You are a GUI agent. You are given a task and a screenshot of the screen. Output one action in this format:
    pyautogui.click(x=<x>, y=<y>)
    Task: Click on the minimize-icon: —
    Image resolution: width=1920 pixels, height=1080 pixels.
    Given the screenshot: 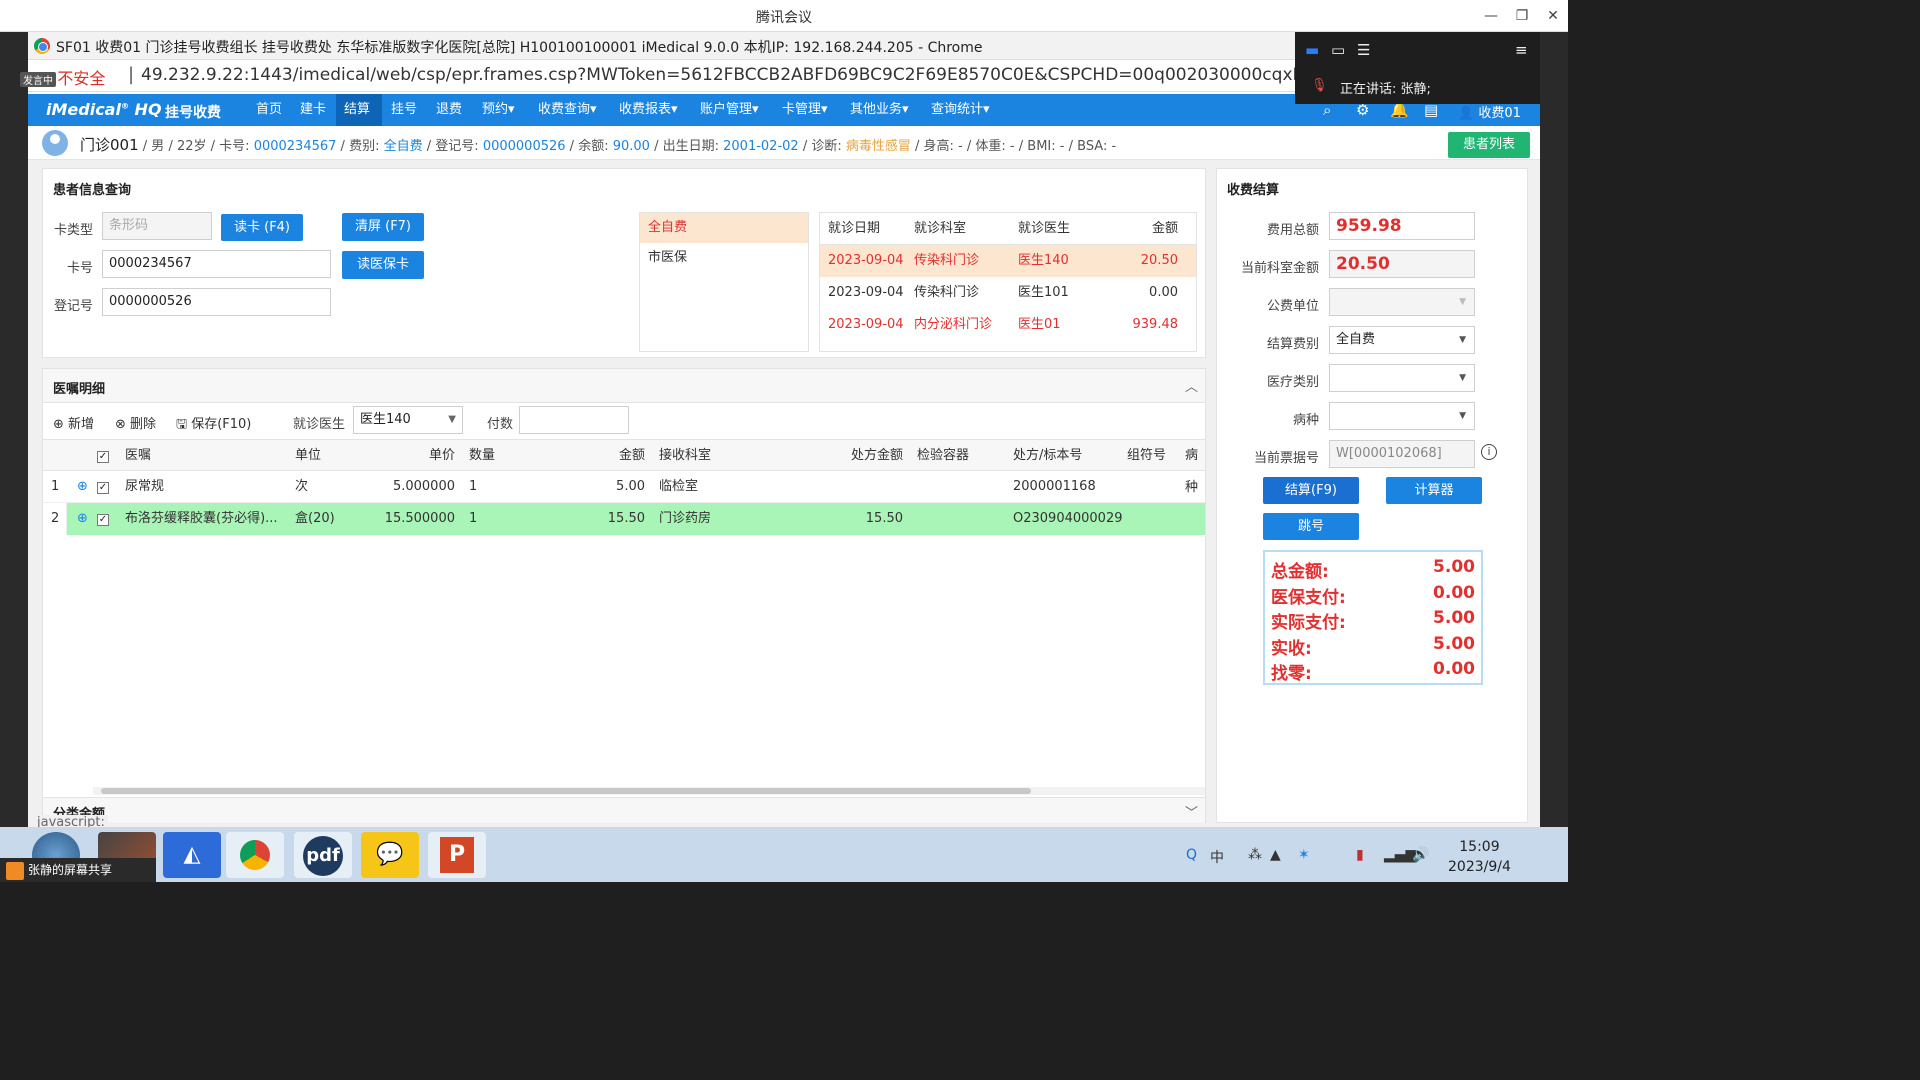 What is the action you would take?
    pyautogui.click(x=1491, y=16)
    